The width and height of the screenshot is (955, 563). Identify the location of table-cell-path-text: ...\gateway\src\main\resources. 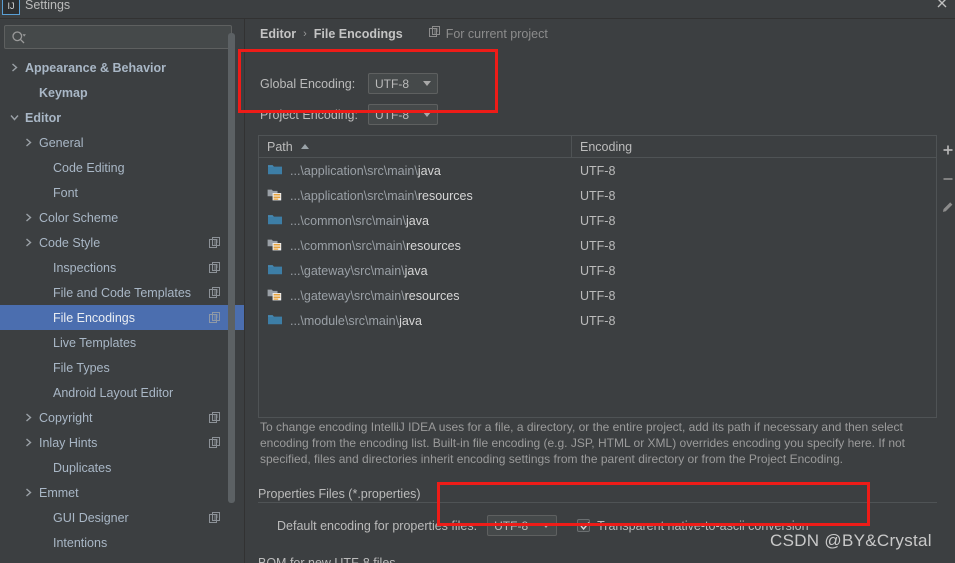
(375, 296).